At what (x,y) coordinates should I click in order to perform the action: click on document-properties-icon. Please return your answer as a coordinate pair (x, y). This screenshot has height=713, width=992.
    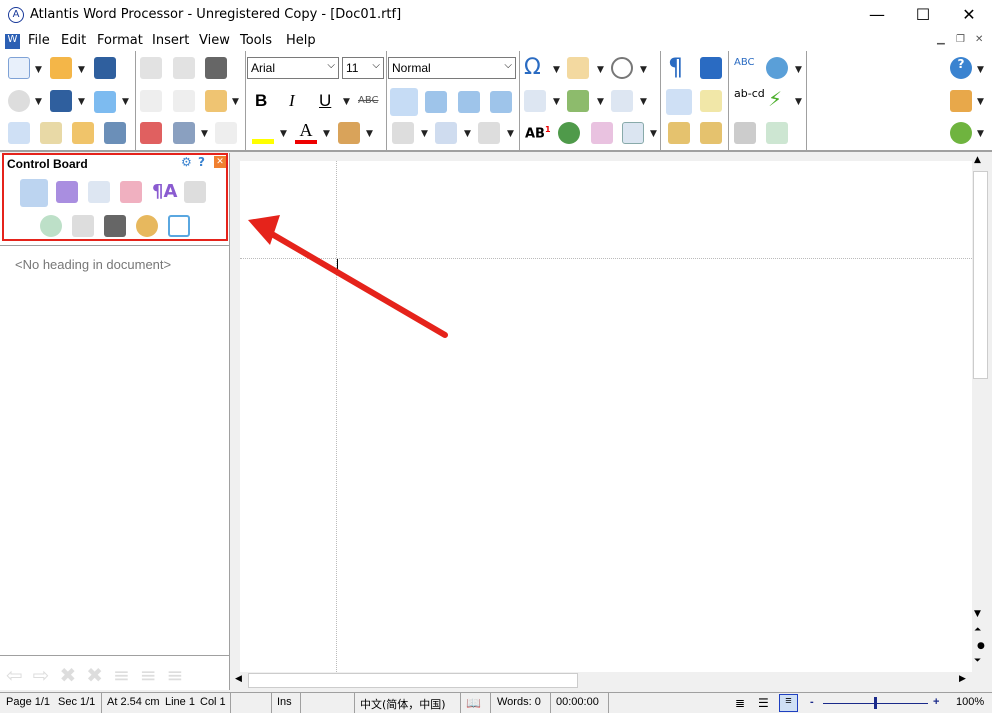
    Looking at the image, I should click on (51, 133).